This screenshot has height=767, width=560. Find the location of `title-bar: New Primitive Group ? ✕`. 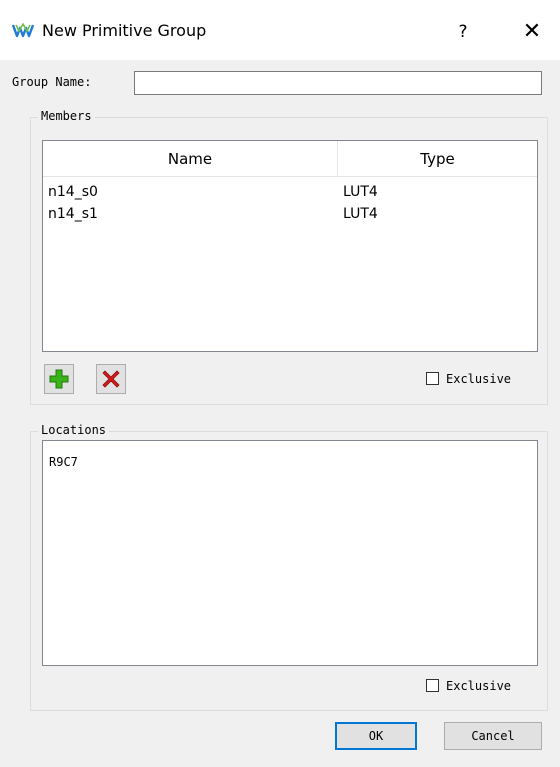

title-bar: New Primitive Group ? ✕ is located at coordinates (280, 30).